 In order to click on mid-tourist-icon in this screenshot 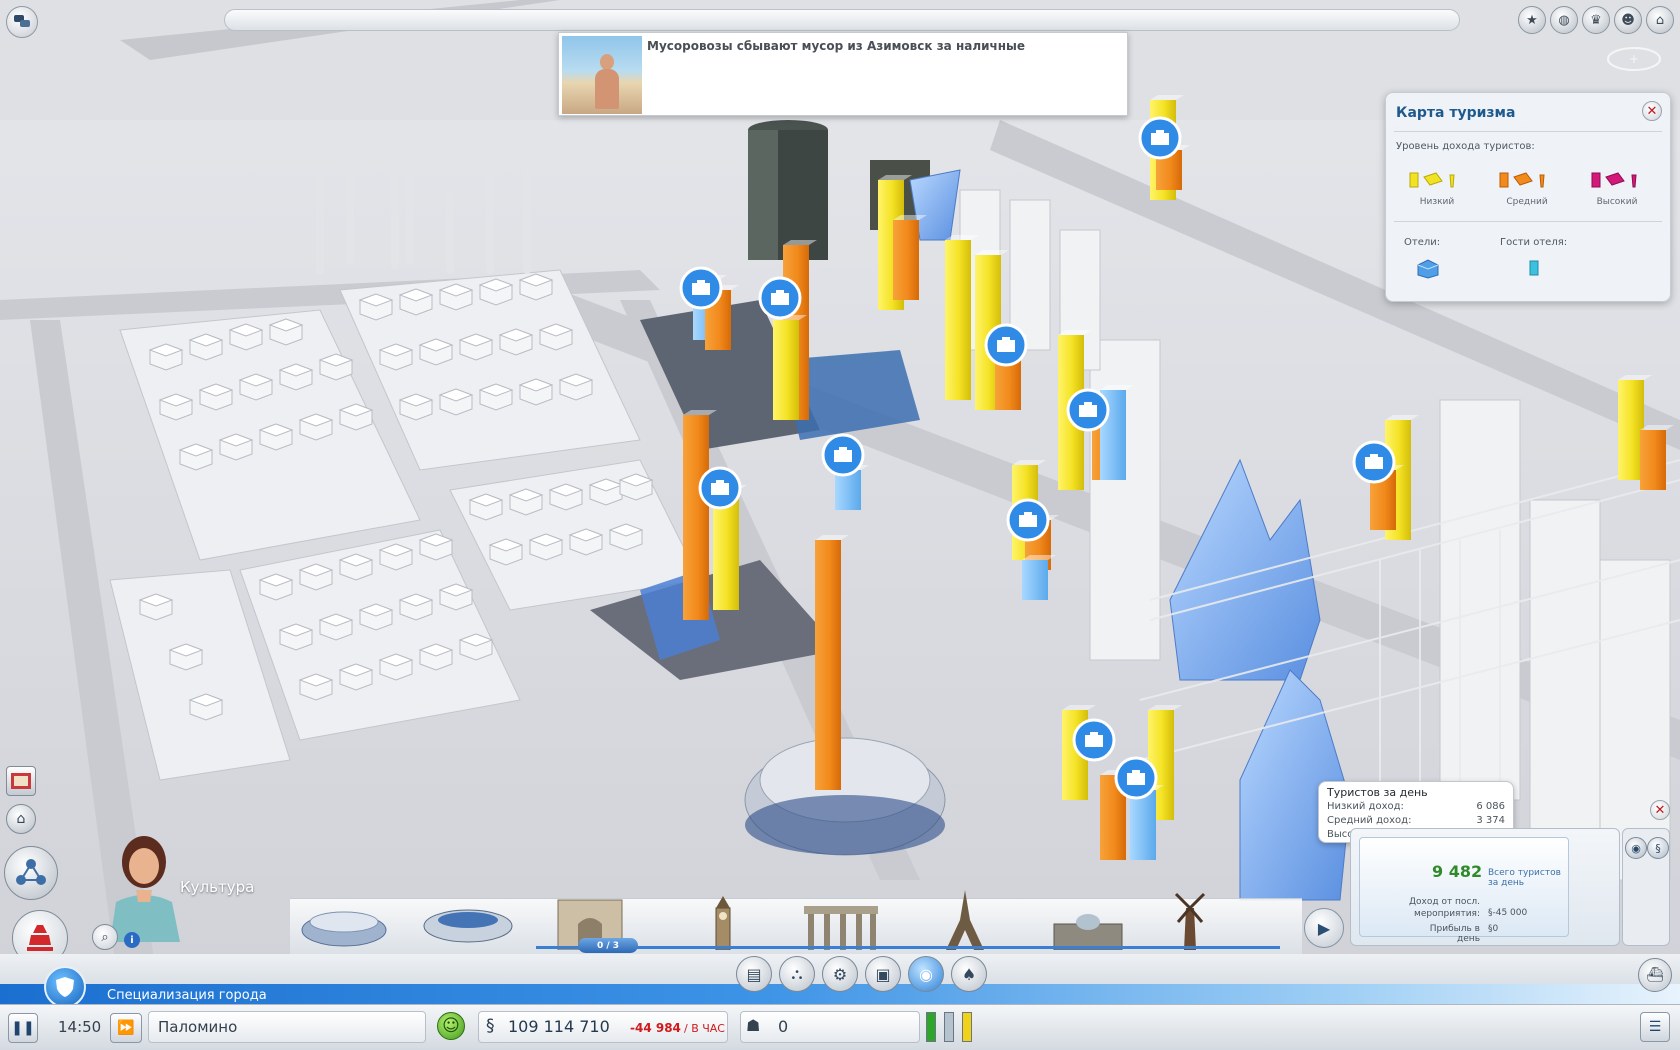, I will do `click(1522, 180)`.